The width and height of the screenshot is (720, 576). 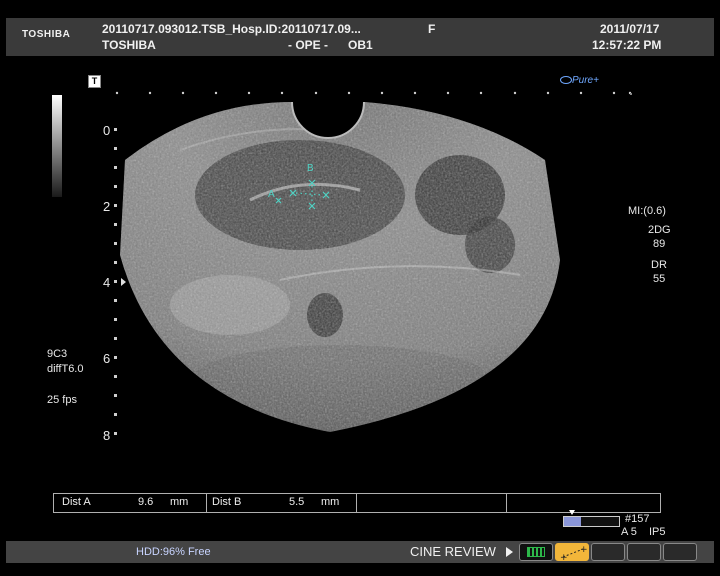 I want to click on measurement-row-b: Dist B 5.5 mm, so click(x=281, y=503).